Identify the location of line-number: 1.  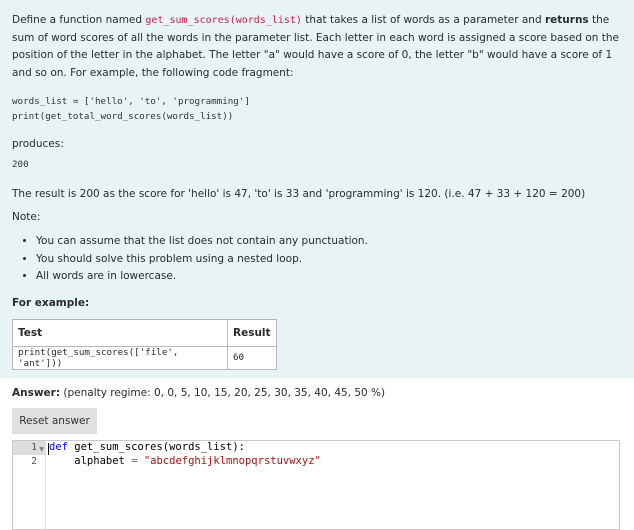
(34, 447).